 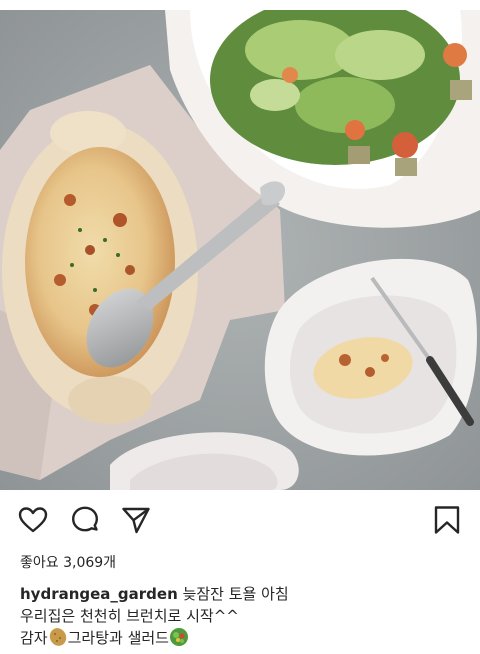 I want to click on potato-emoji-icon, so click(x=58, y=640).